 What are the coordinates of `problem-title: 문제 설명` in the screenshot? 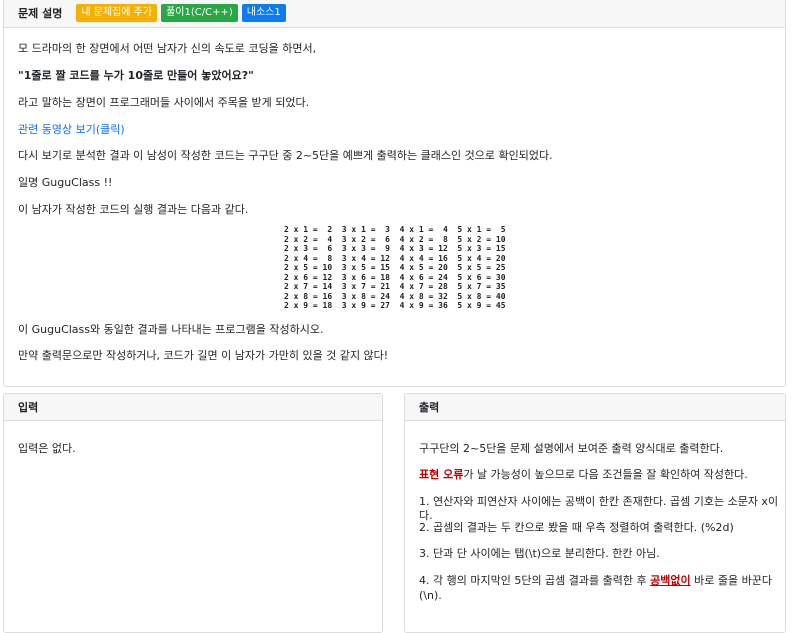 It's located at (40, 13).